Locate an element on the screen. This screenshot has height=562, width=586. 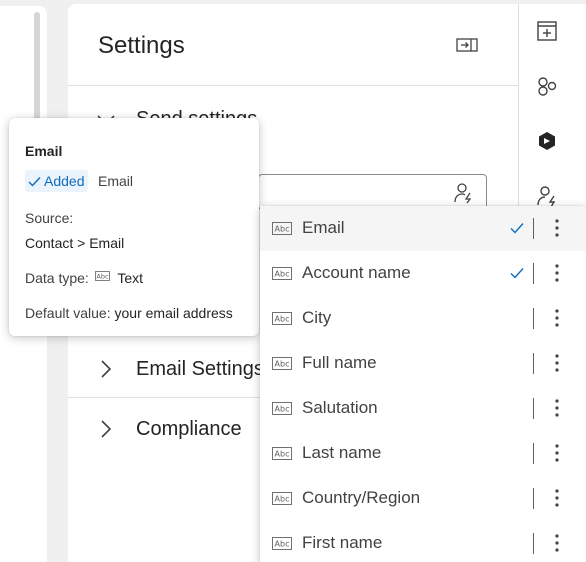
dropdown-item-label: Country/Region is located at coordinates (361, 497).